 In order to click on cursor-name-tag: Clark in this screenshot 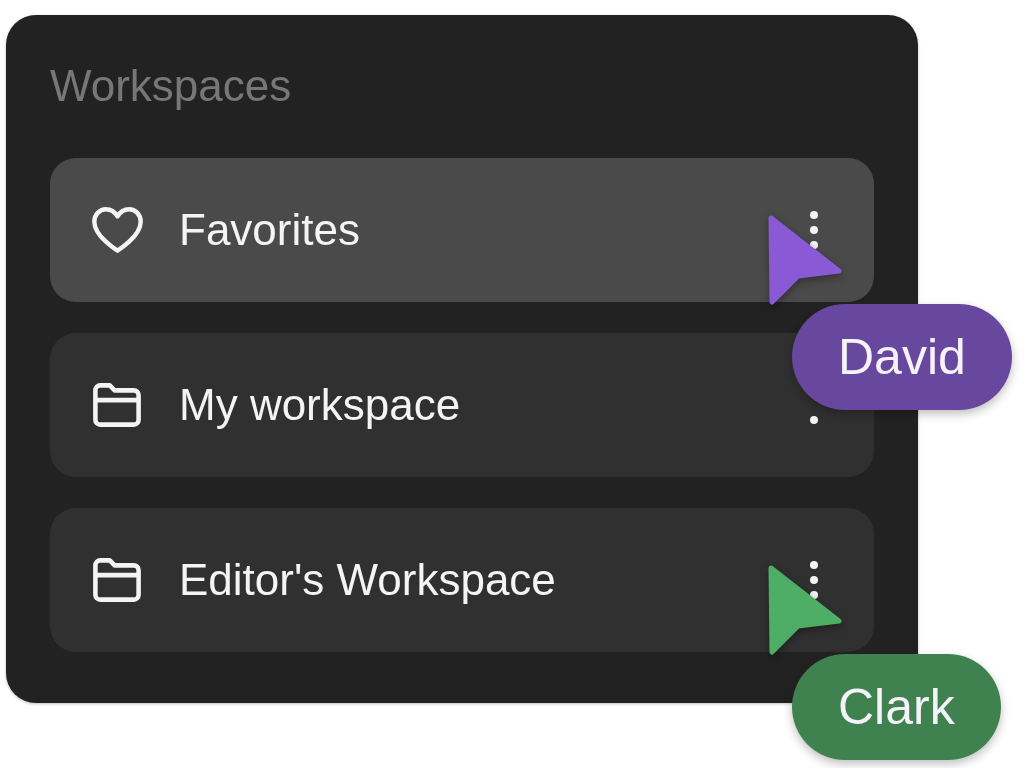, I will do `click(896, 707)`.